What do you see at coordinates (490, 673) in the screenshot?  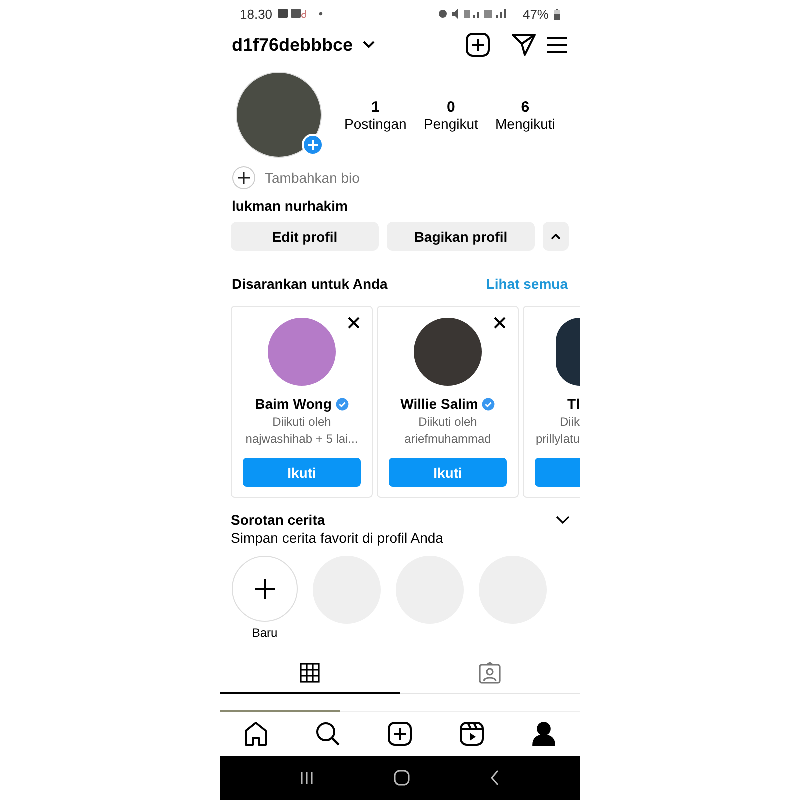 I see `person-tag-icon` at bounding box center [490, 673].